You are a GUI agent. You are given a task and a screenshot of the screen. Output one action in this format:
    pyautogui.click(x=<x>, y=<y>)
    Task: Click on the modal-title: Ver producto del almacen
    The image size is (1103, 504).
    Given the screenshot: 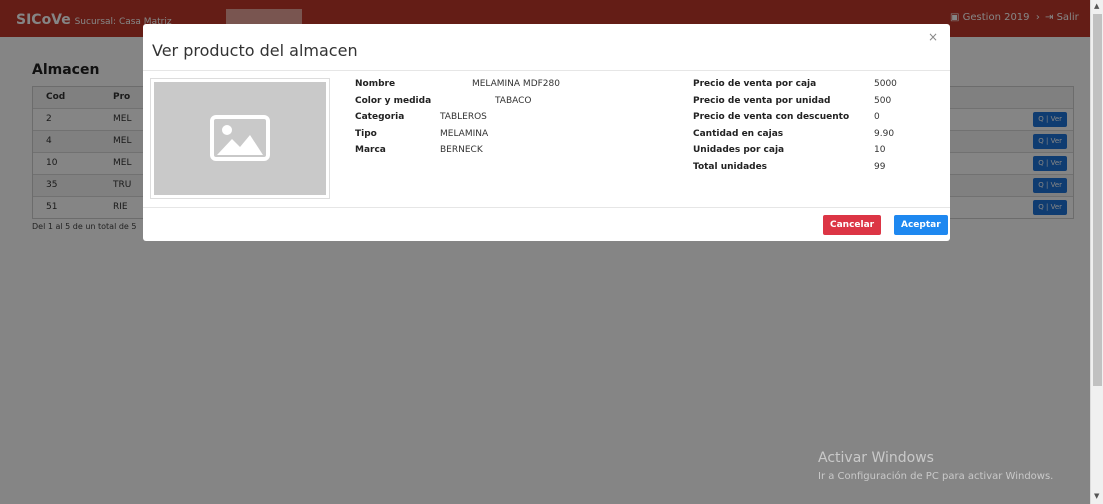 What is the action you would take?
    pyautogui.click(x=255, y=50)
    